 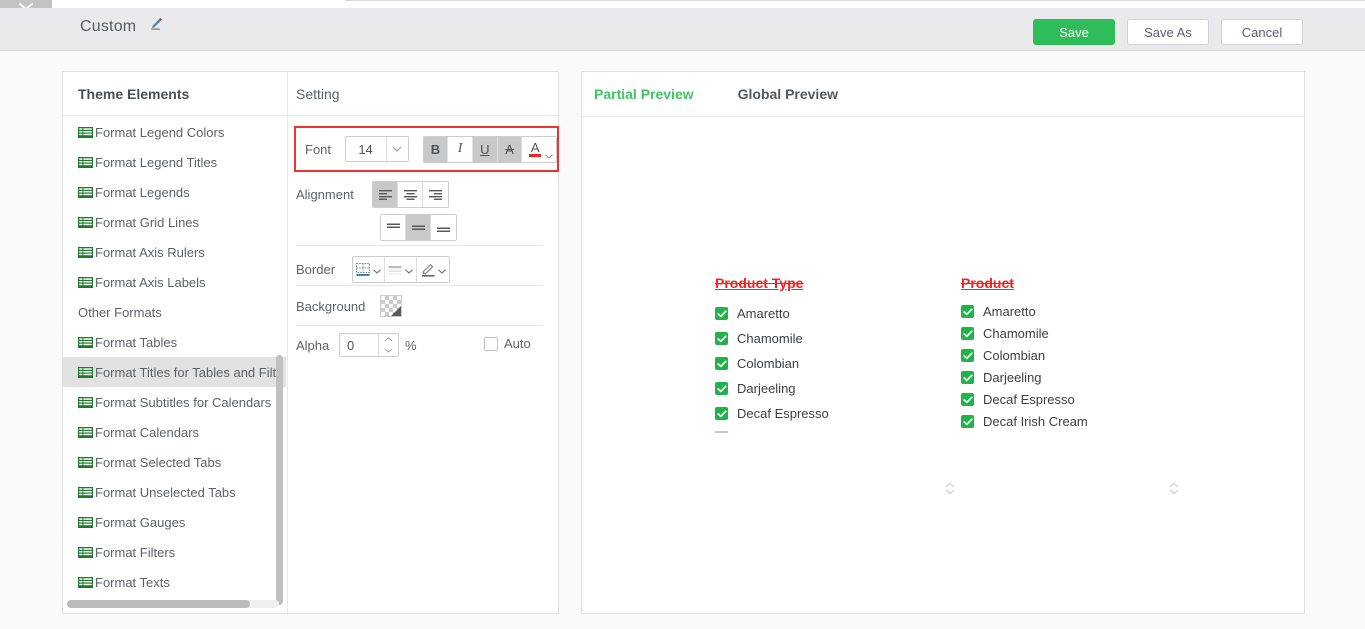 I want to click on alpha-auto-control: Auto, so click(x=507, y=343).